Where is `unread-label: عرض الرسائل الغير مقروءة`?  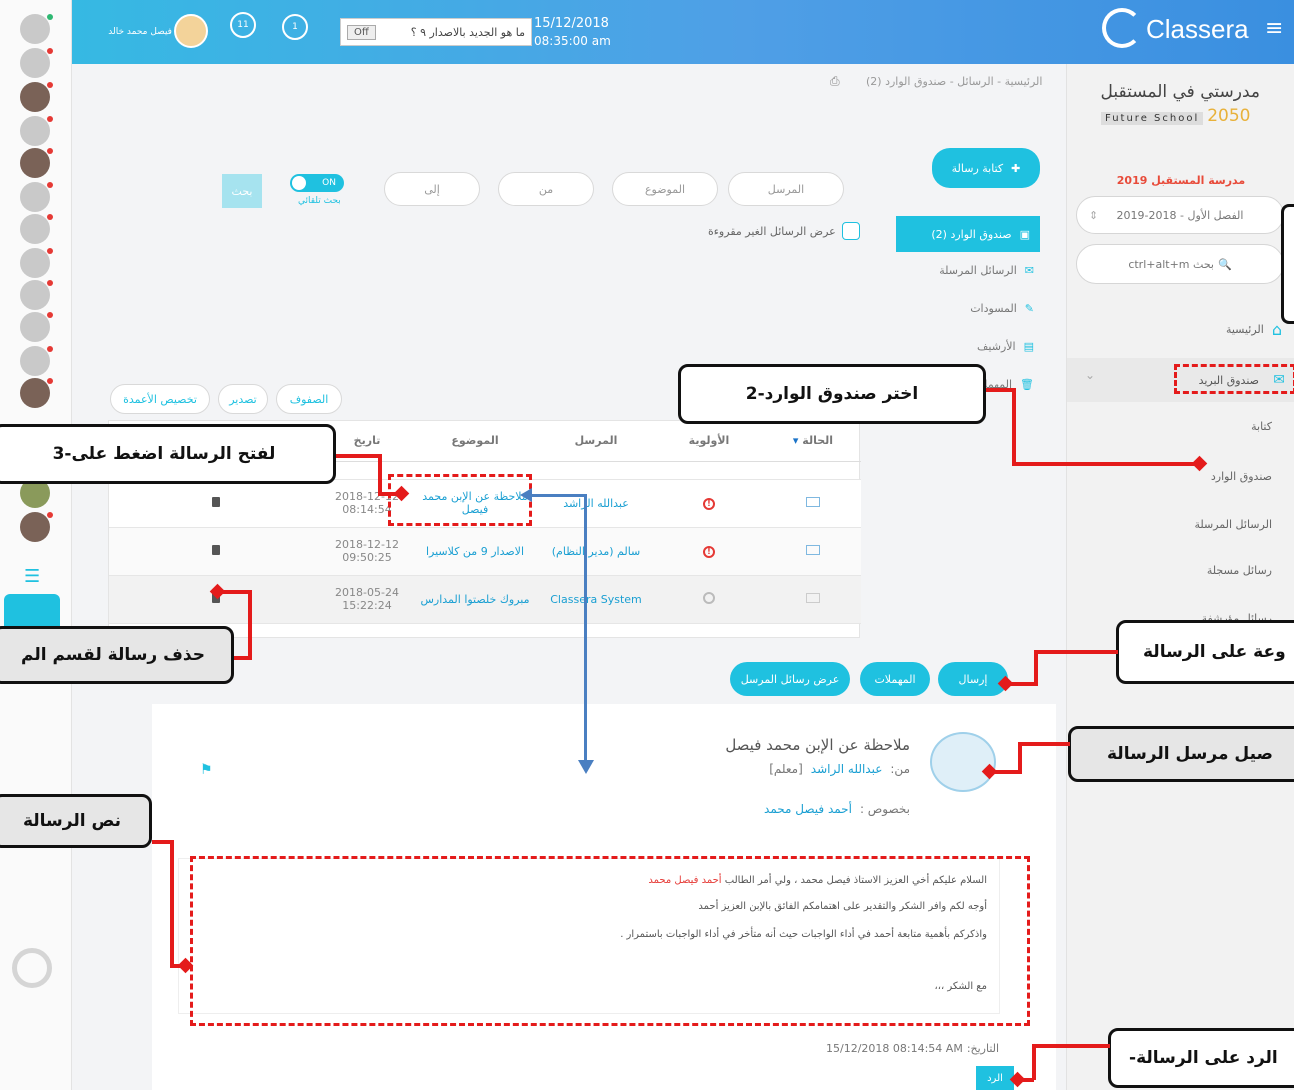 unread-label: عرض الرسائل الغير مقروءة is located at coordinates (772, 231).